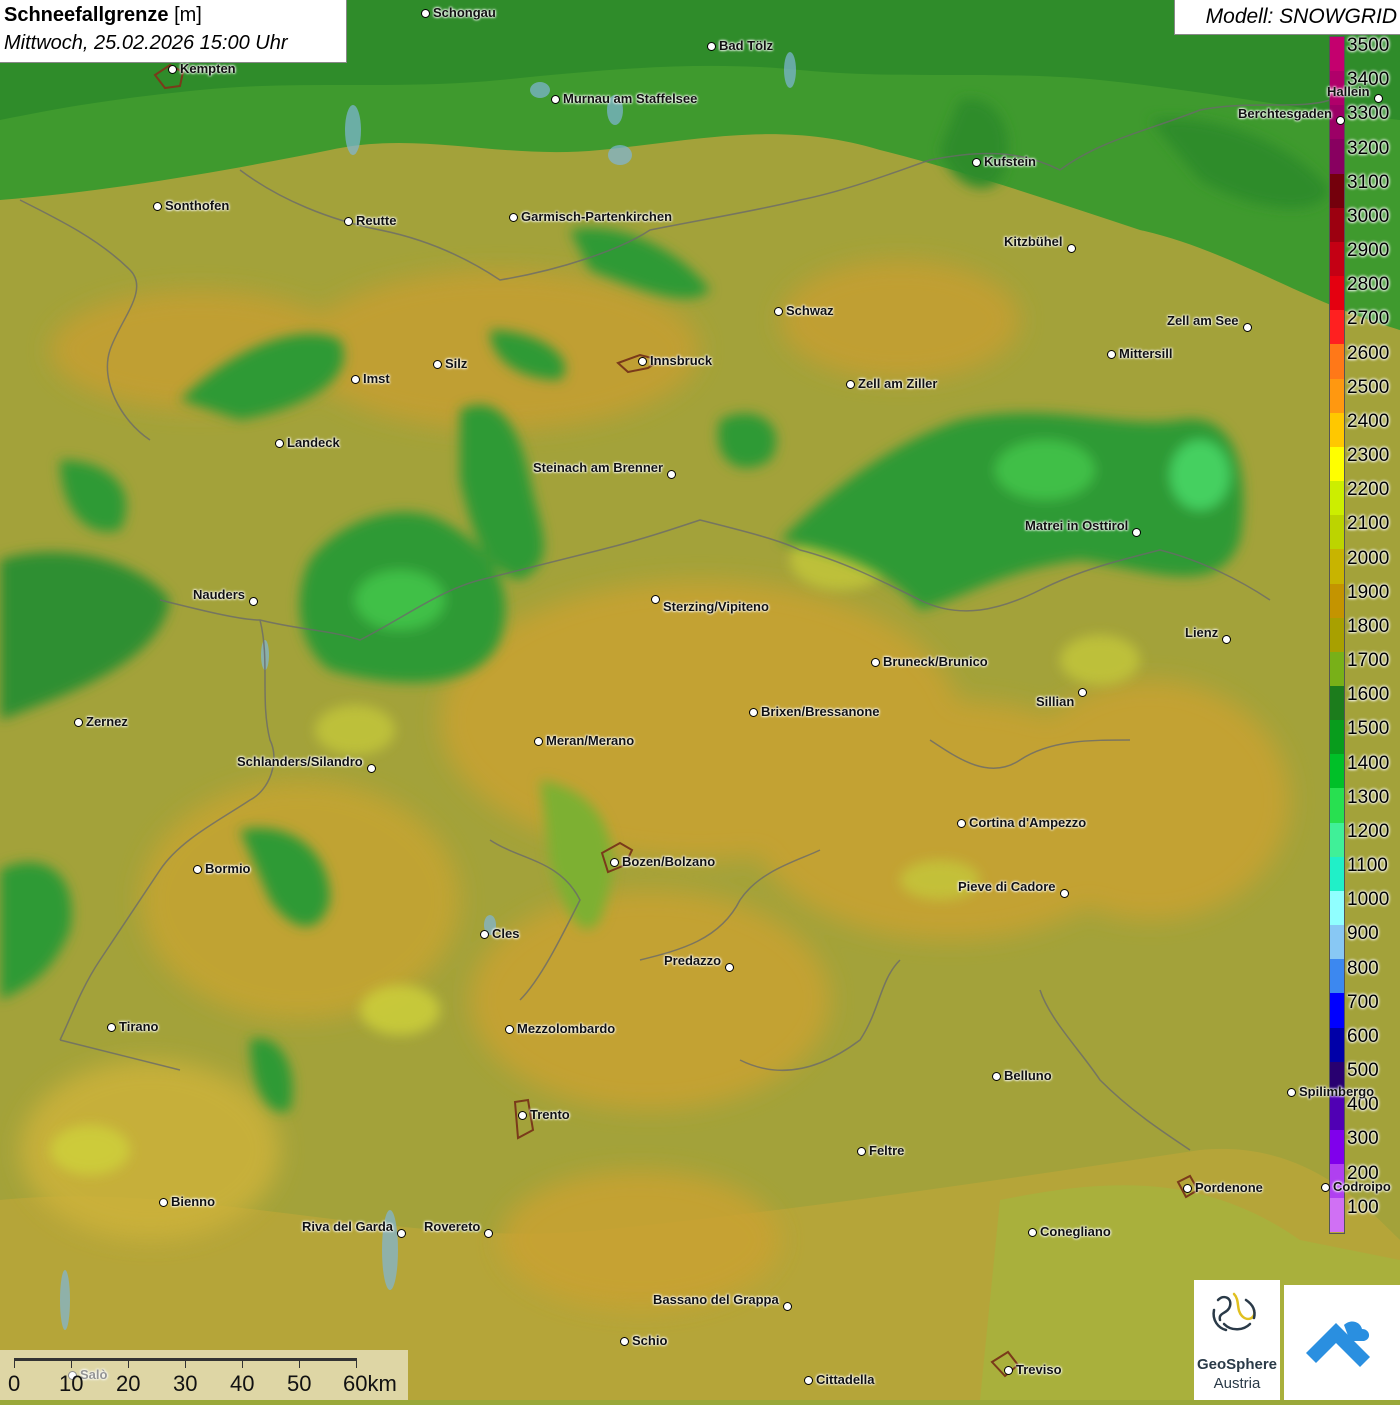 The height and width of the screenshot is (1405, 1400). Describe the element at coordinates (313, 442) in the screenshot. I see `city-label: Landeck` at that location.